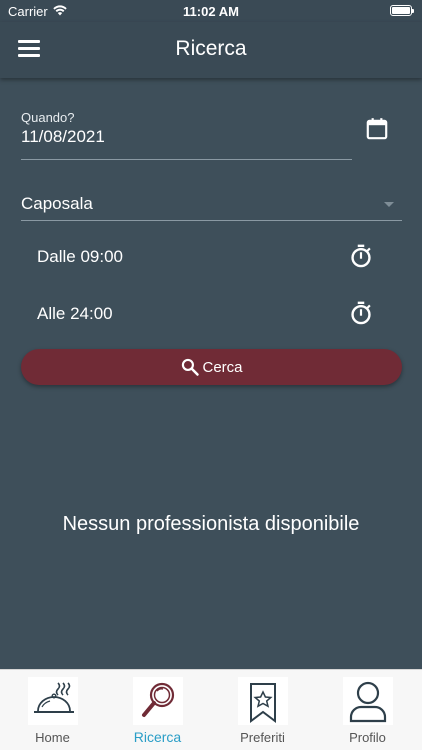 This screenshot has width=422, height=750. Describe the element at coordinates (48, 117) in the screenshot. I see `date-label: Quando?` at that location.